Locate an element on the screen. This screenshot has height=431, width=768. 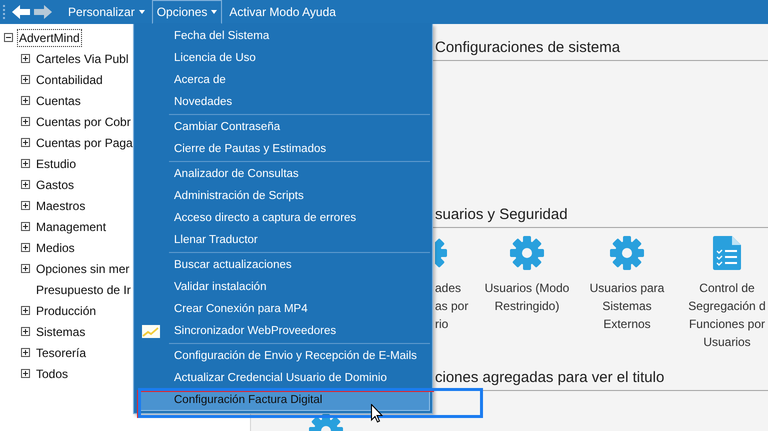
tree-item: Gastos is located at coordinates (55, 185).